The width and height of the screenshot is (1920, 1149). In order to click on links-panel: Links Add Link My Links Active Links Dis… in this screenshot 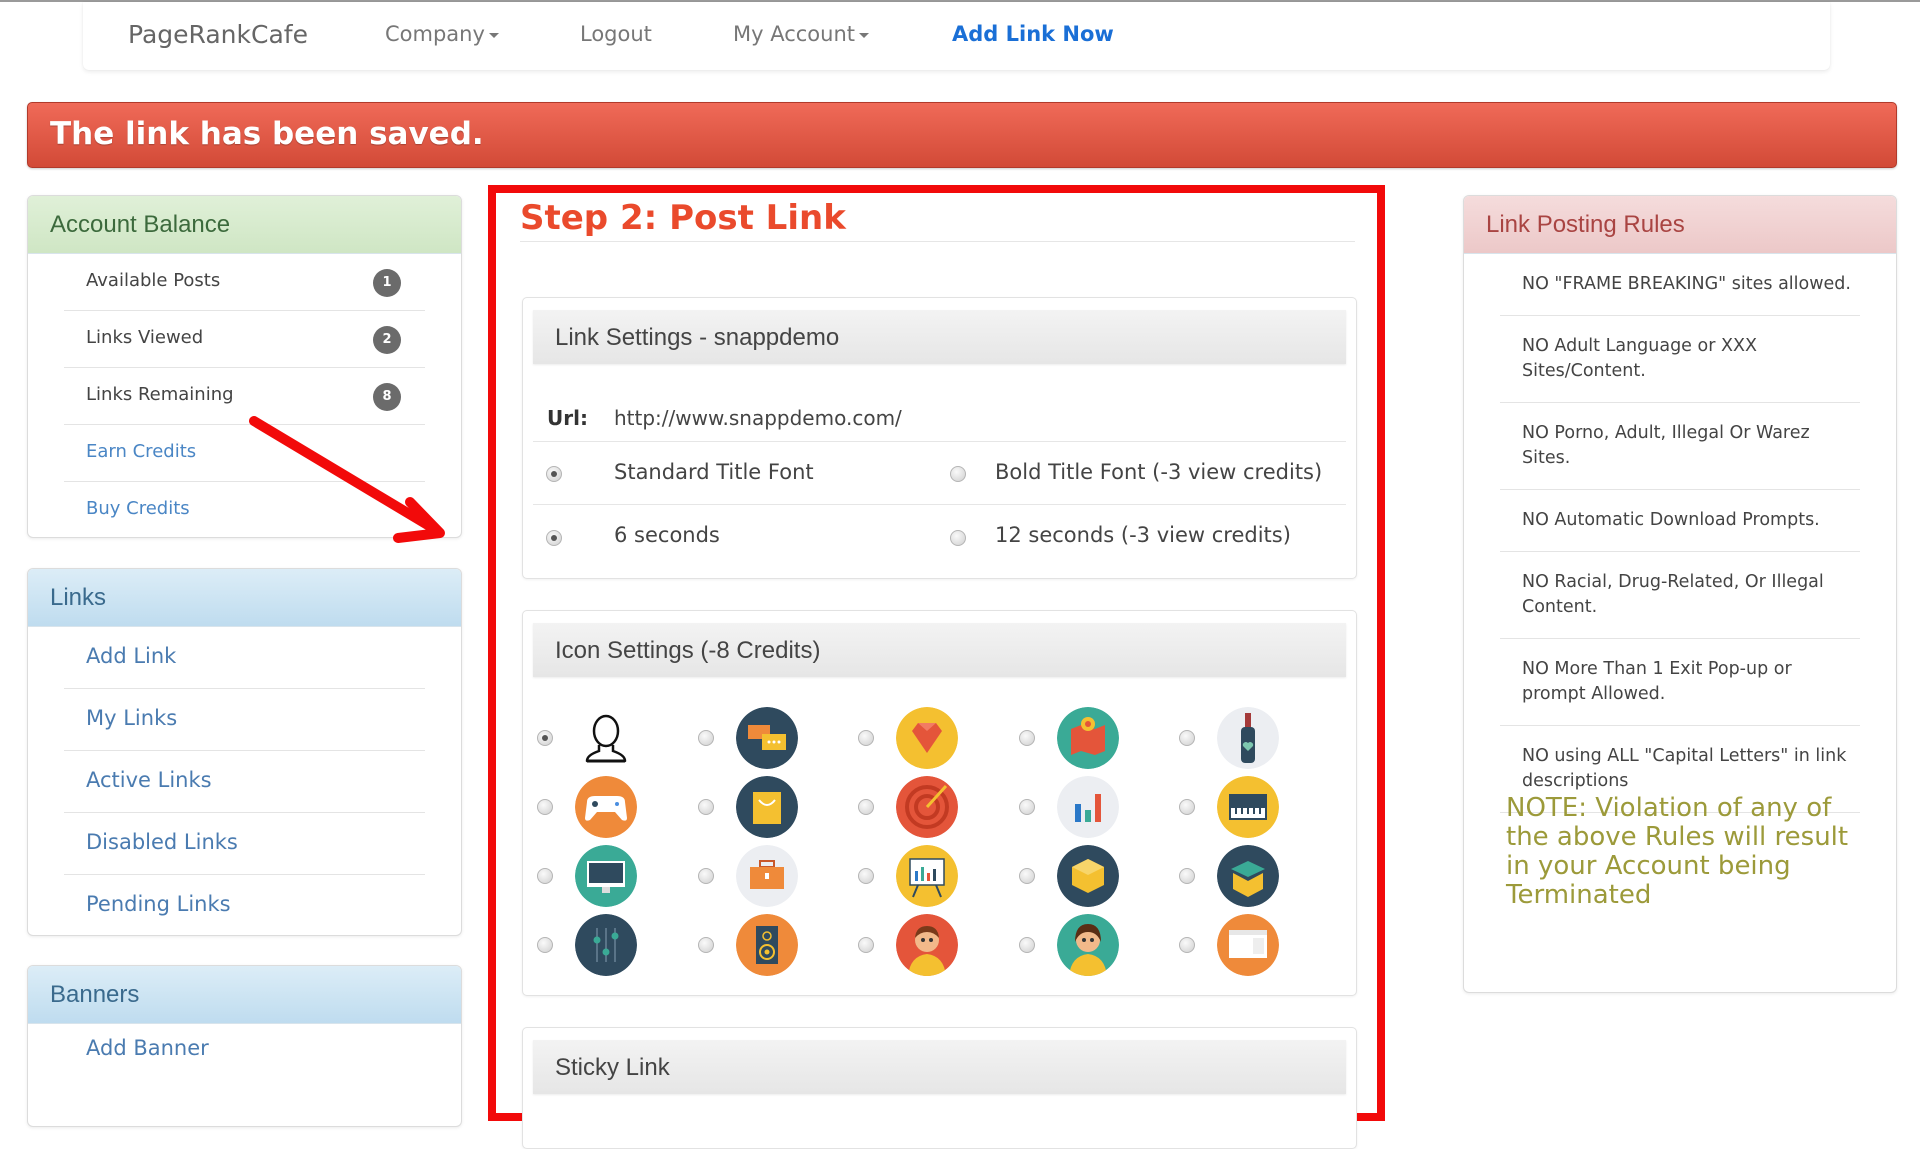, I will do `click(244, 752)`.